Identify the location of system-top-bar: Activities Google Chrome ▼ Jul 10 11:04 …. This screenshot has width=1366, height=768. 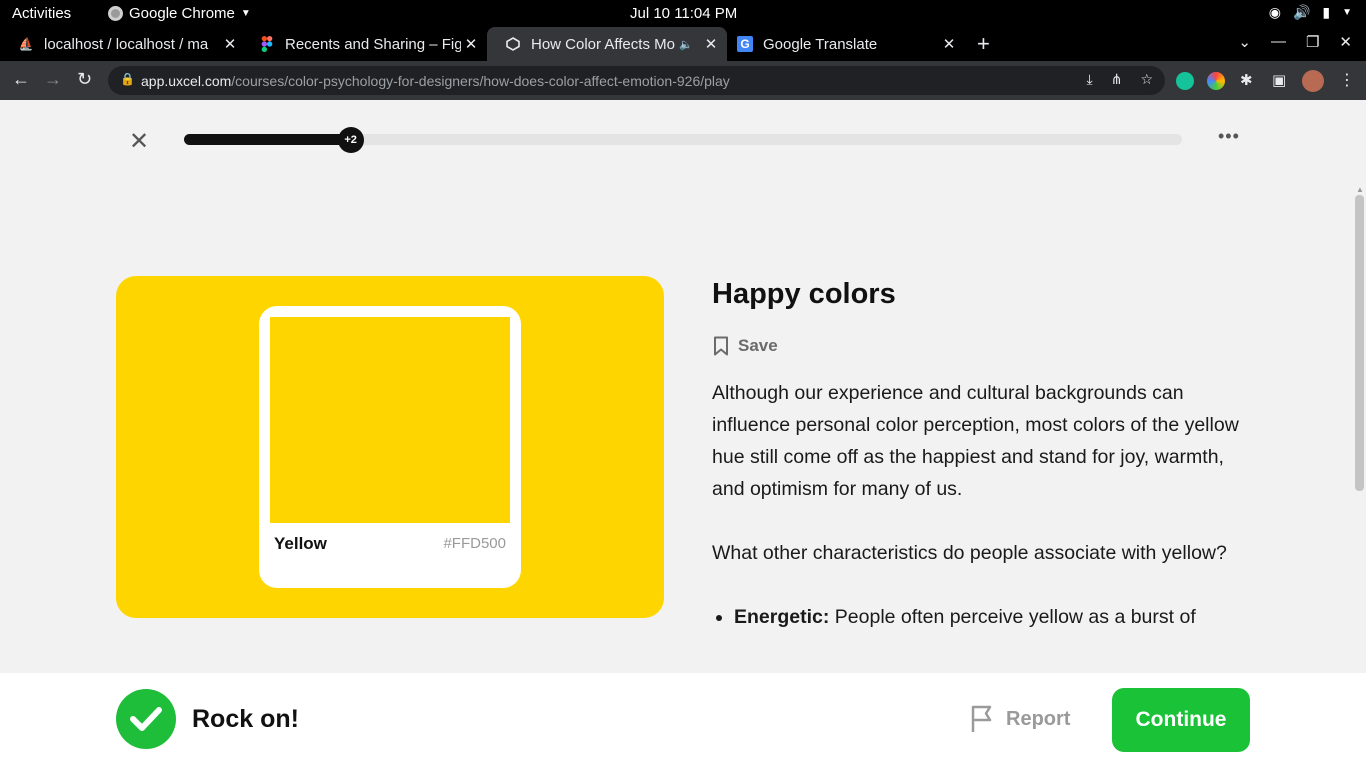
(683, 13).